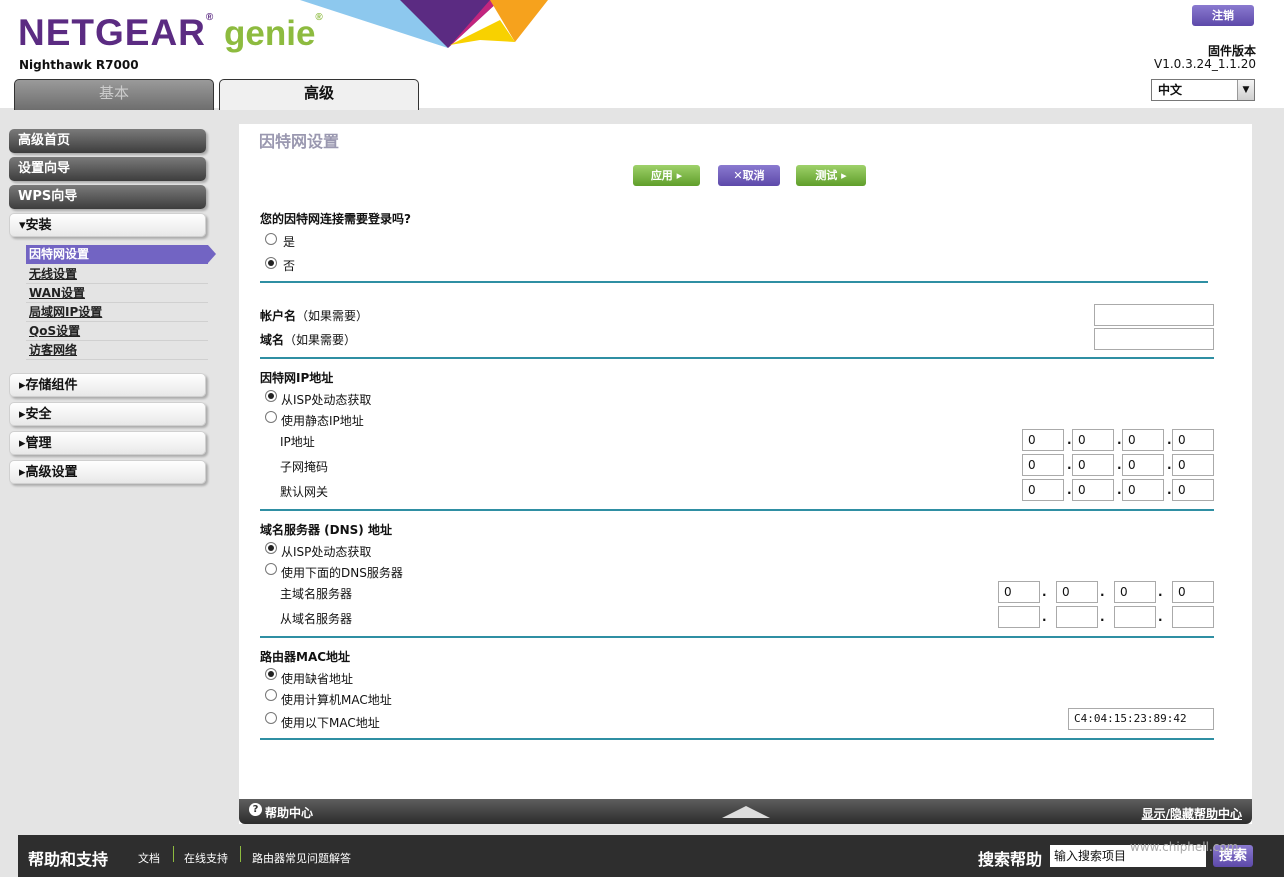  Describe the element at coordinates (317, 679) in the screenshot. I see `mac-default-label: 使用缺省地址` at that location.